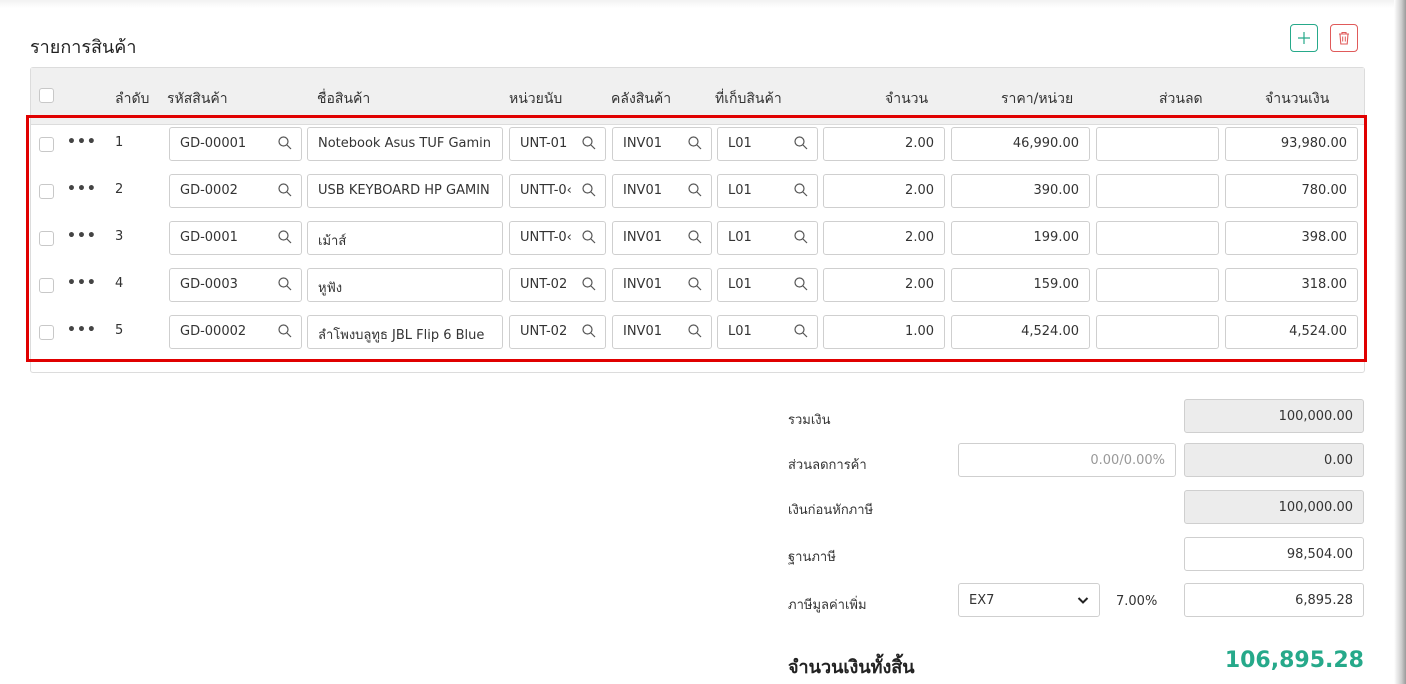 The width and height of the screenshot is (1406, 684). What do you see at coordinates (235, 144) in the screenshot?
I see `product-code-field: GD-00001` at bounding box center [235, 144].